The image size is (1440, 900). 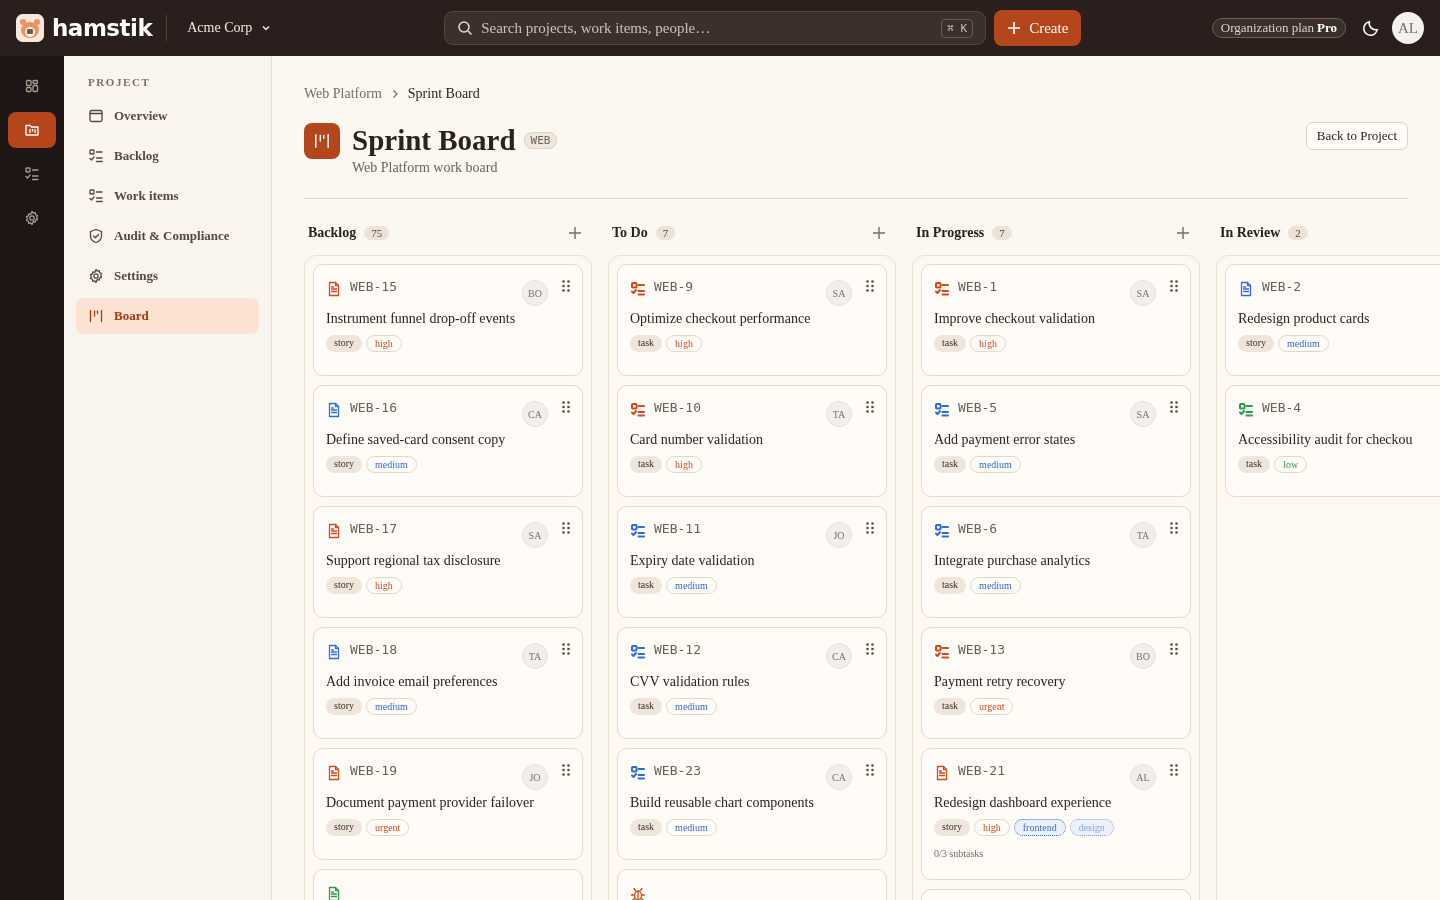 What do you see at coordinates (540, 140) in the screenshot?
I see `project-key-badge: WEB` at bounding box center [540, 140].